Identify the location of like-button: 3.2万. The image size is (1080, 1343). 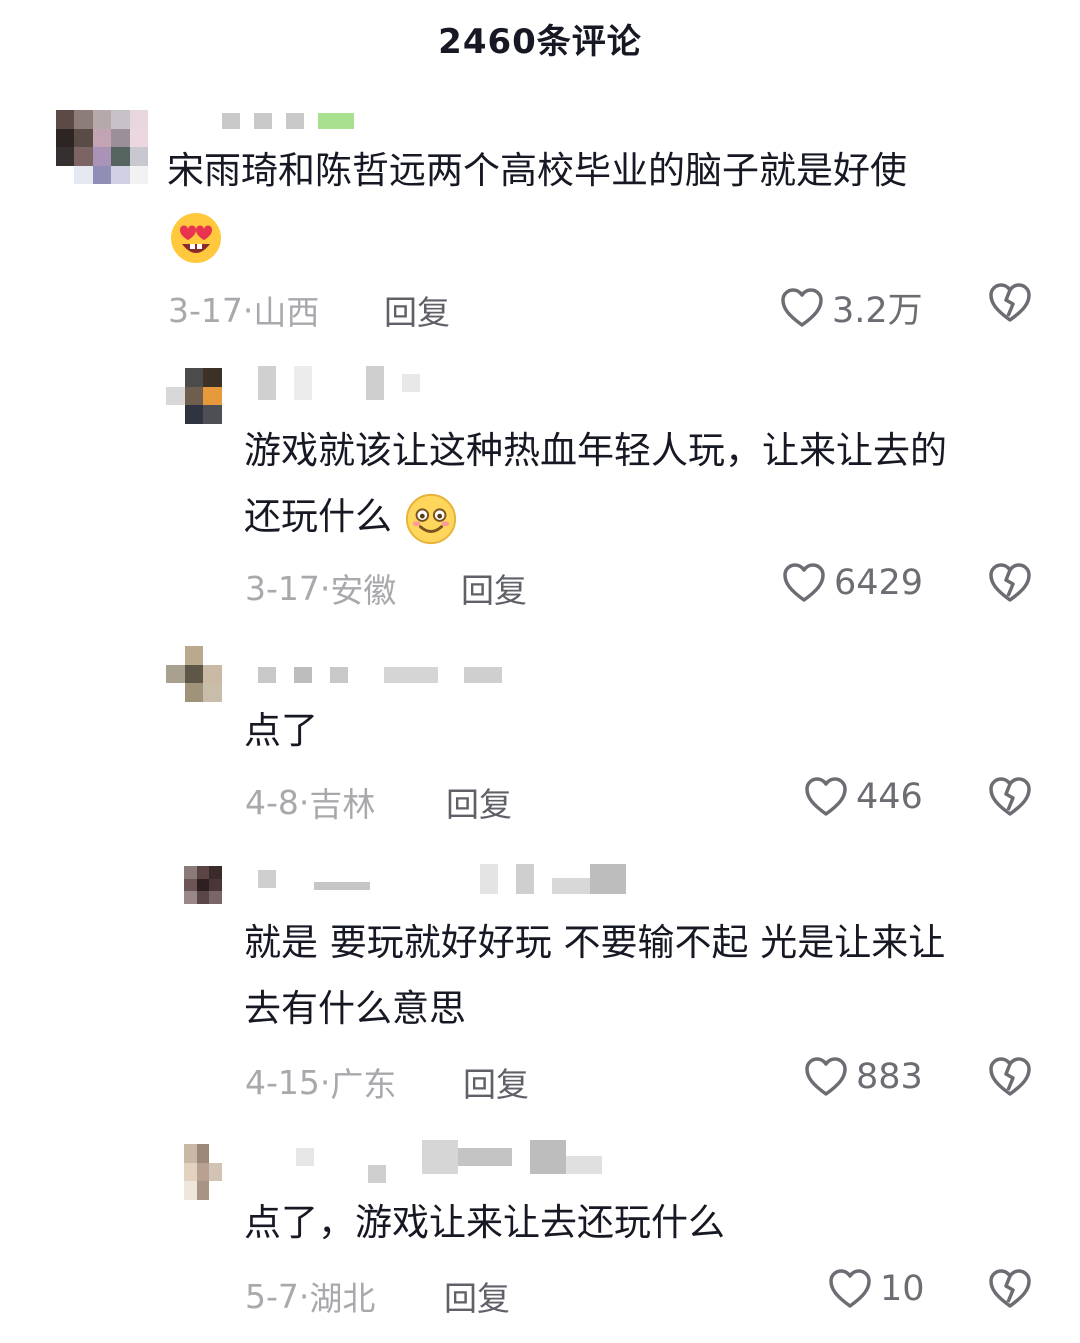
(851, 307).